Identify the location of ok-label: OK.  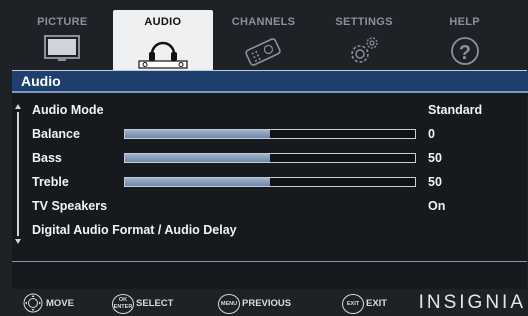
(123, 300).